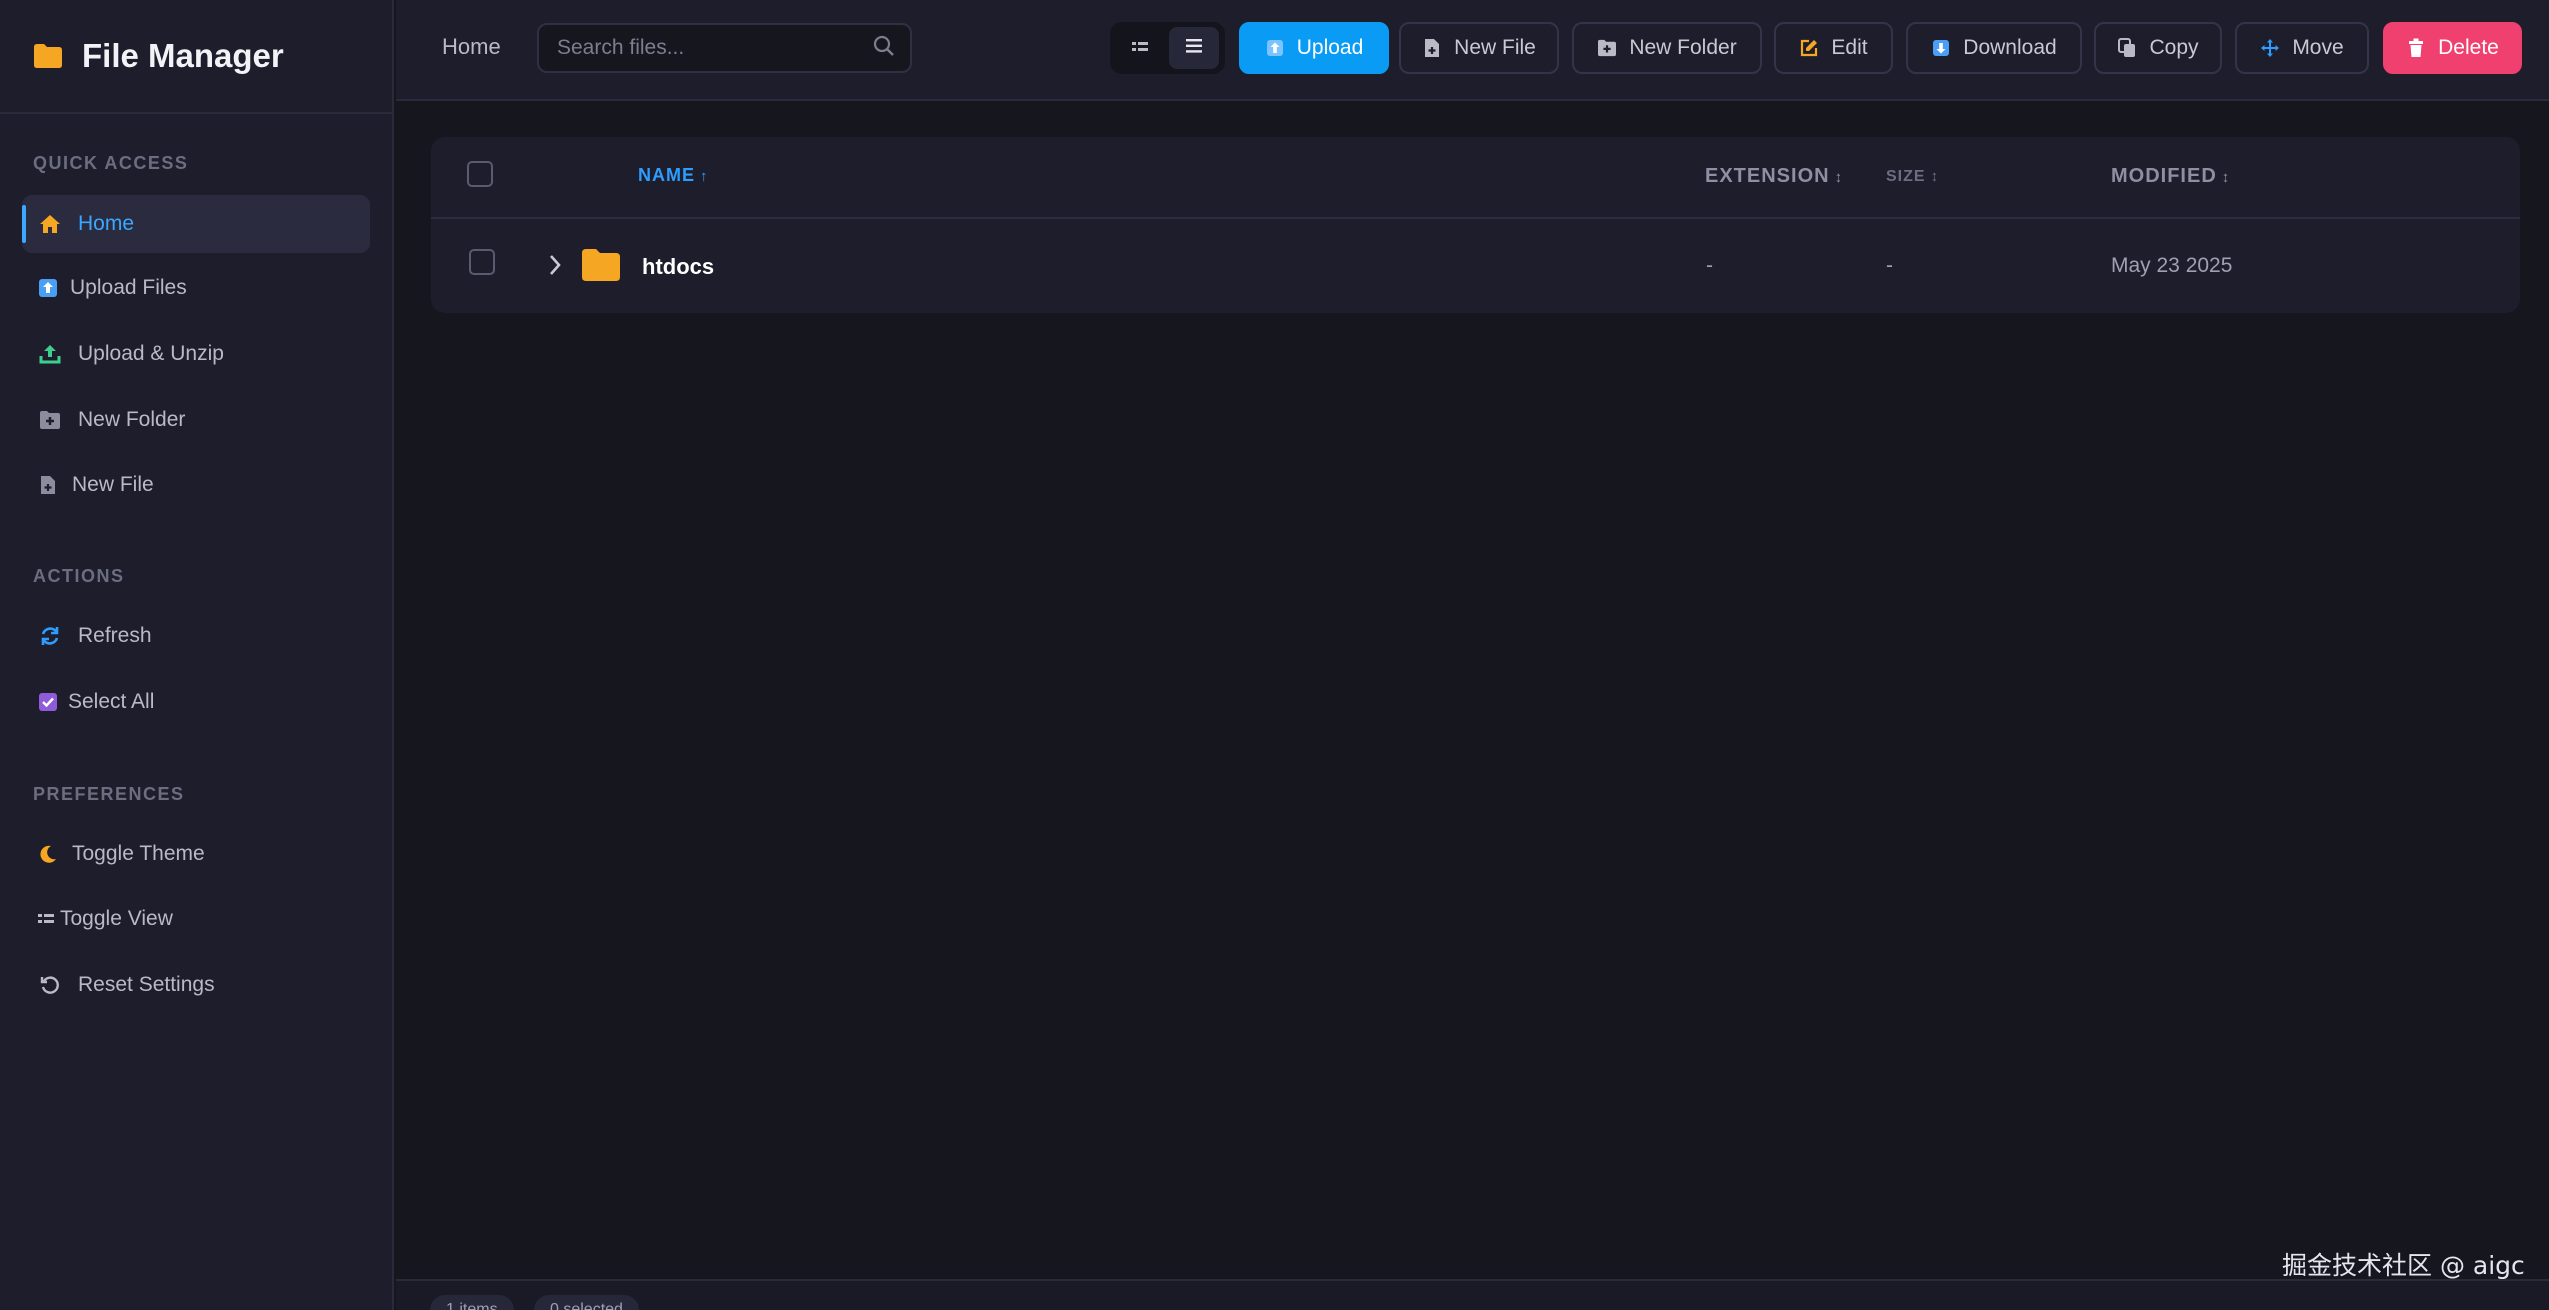  I want to click on upload-unzip-icon, so click(50, 354).